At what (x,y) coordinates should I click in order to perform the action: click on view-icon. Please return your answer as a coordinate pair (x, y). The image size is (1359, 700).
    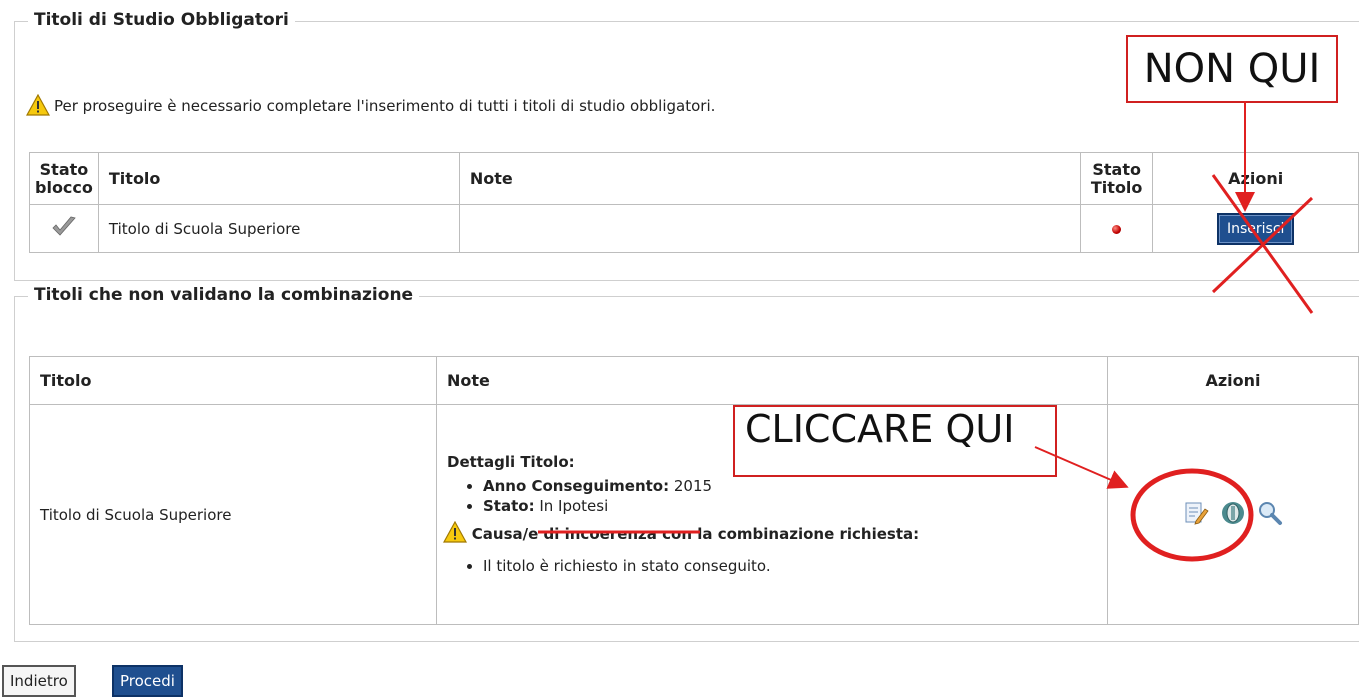
    Looking at the image, I should click on (1270, 515).